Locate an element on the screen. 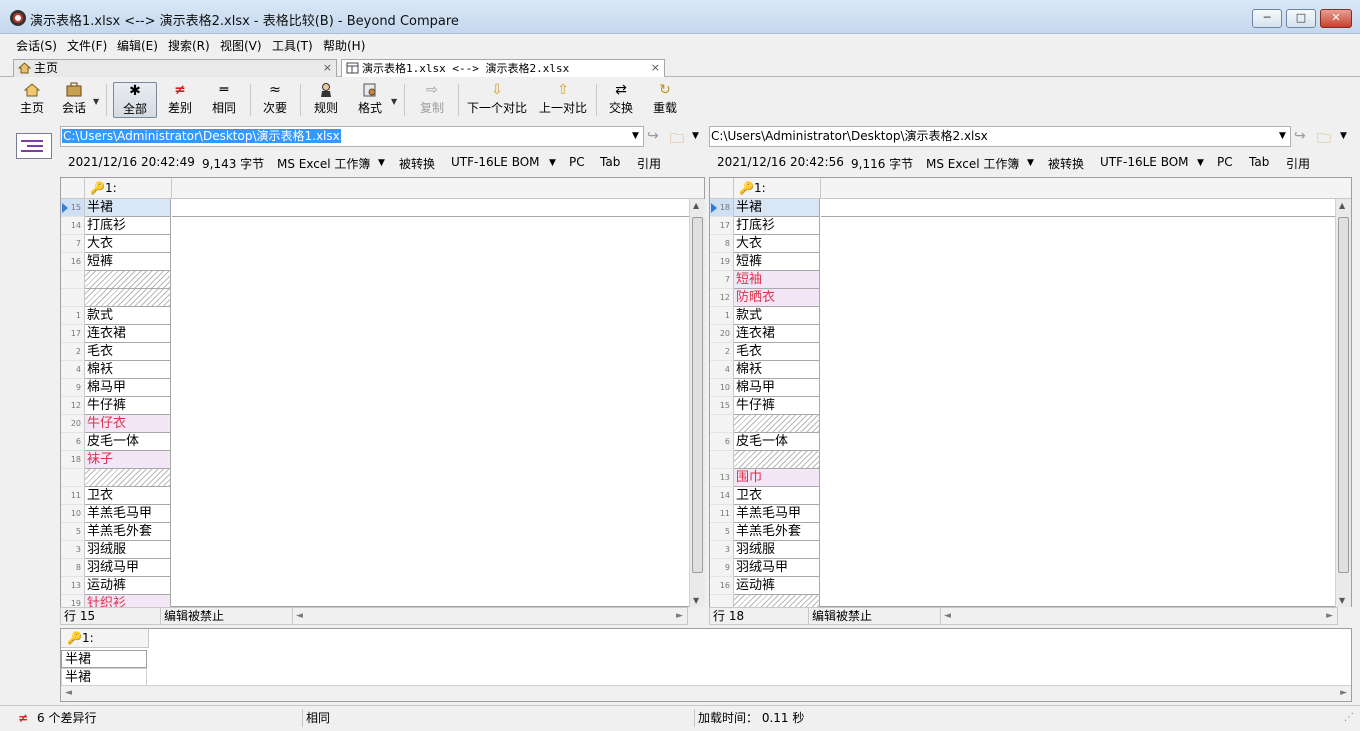  table-row: 10 棉马甲 is located at coordinates (765, 388).